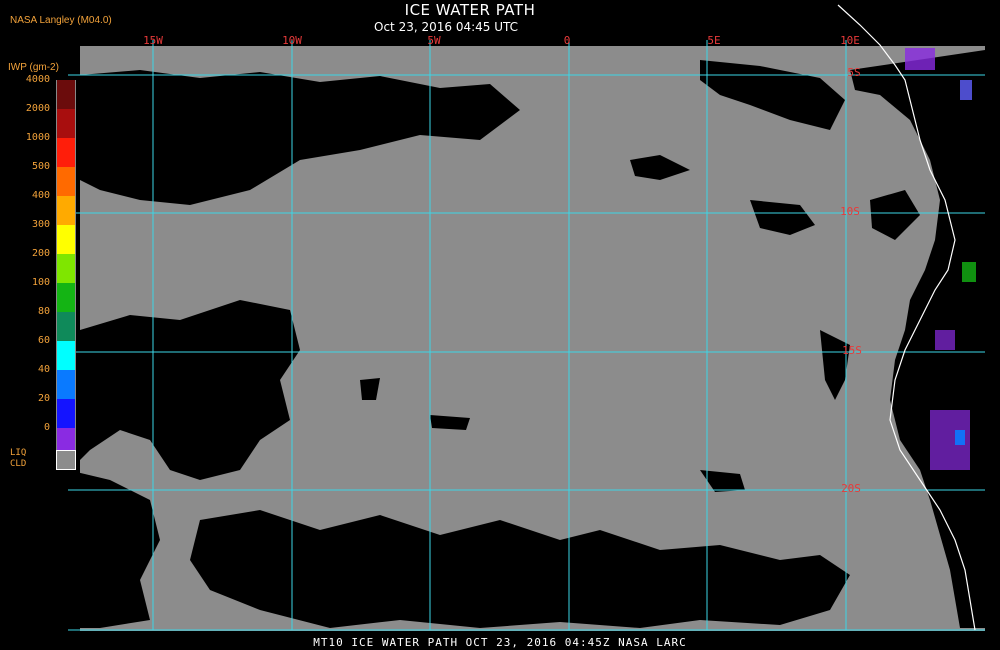 This screenshot has width=1000, height=650. What do you see at coordinates (850, 40) in the screenshot?
I see `lon-label-10e: 10E` at bounding box center [850, 40].